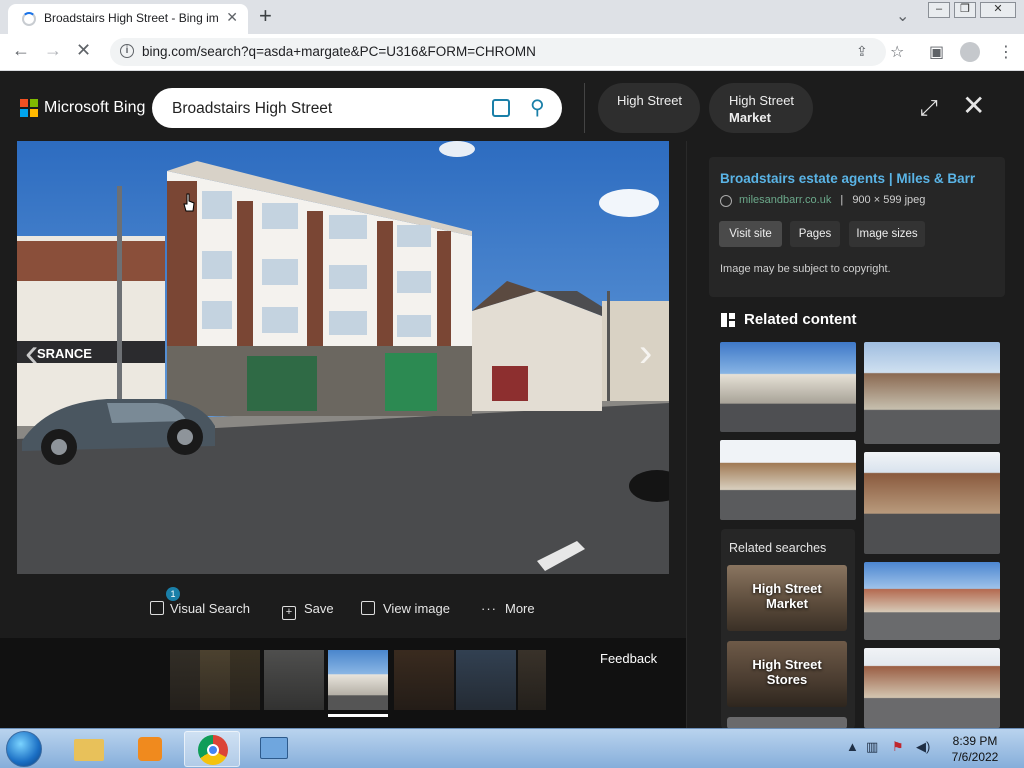 This screenshot has width=1024, height=768. I want to click on more-button: ··· More, so click(508, 608).